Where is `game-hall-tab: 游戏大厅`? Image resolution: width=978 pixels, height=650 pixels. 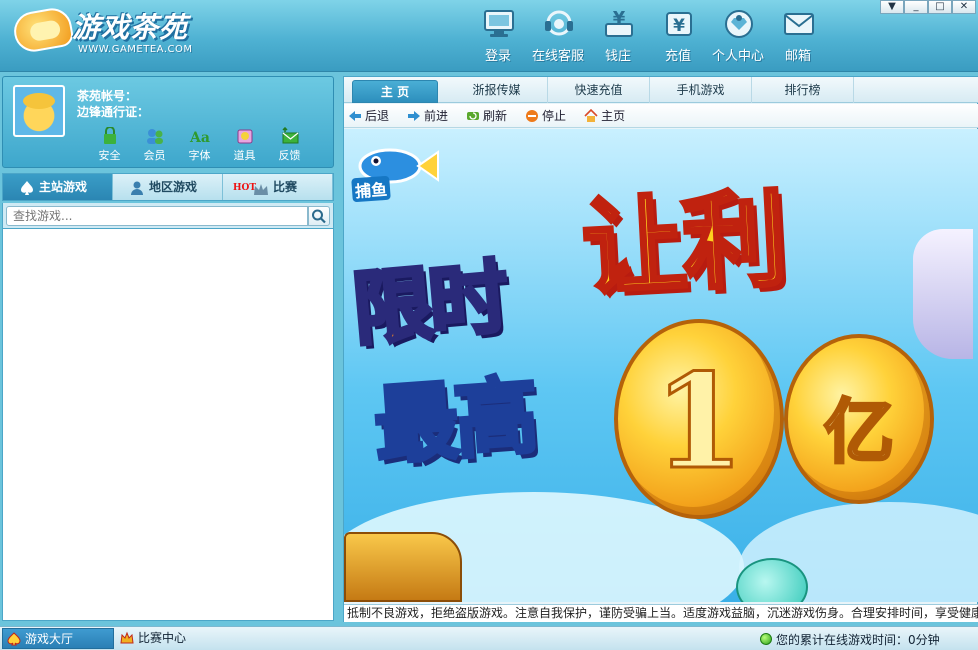
game-hall-tab: 游戏大厅 is located at coordinates (58, 638).